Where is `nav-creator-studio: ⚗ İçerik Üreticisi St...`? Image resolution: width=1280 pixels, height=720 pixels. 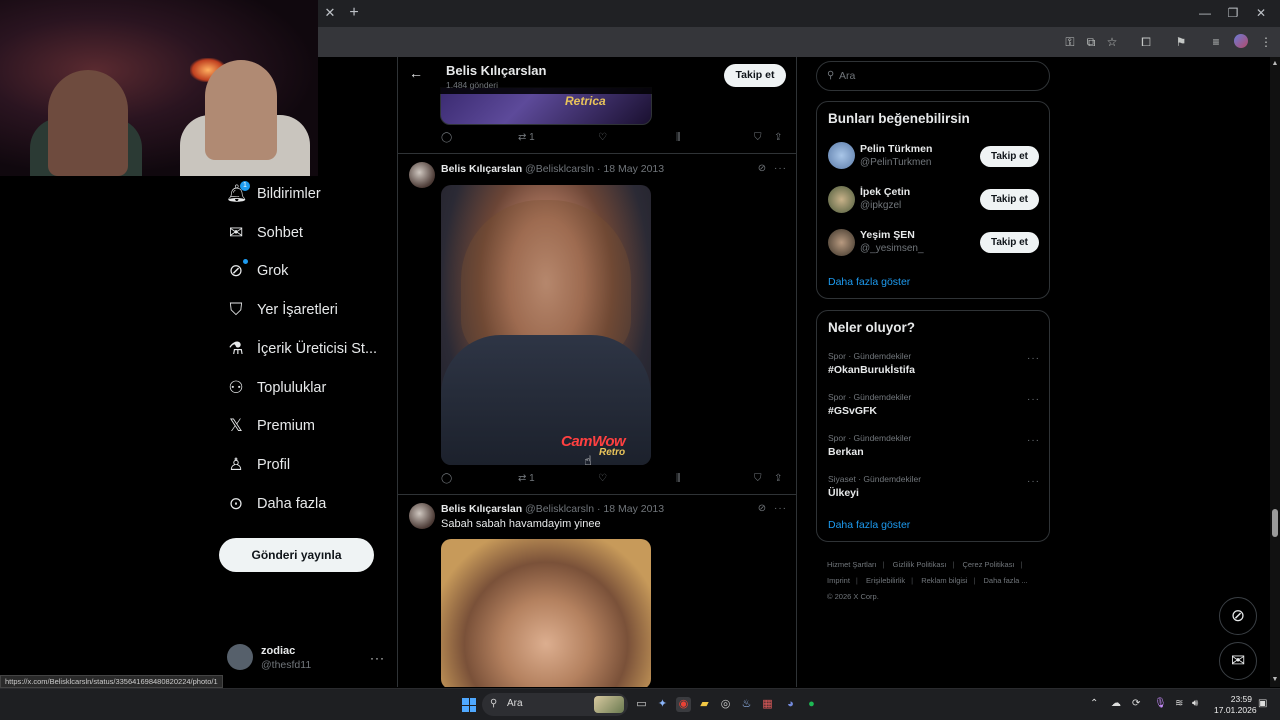 nav-creator-studio: ⚗ İçerik Üreticisi St... is located at coordinates (301, 349).